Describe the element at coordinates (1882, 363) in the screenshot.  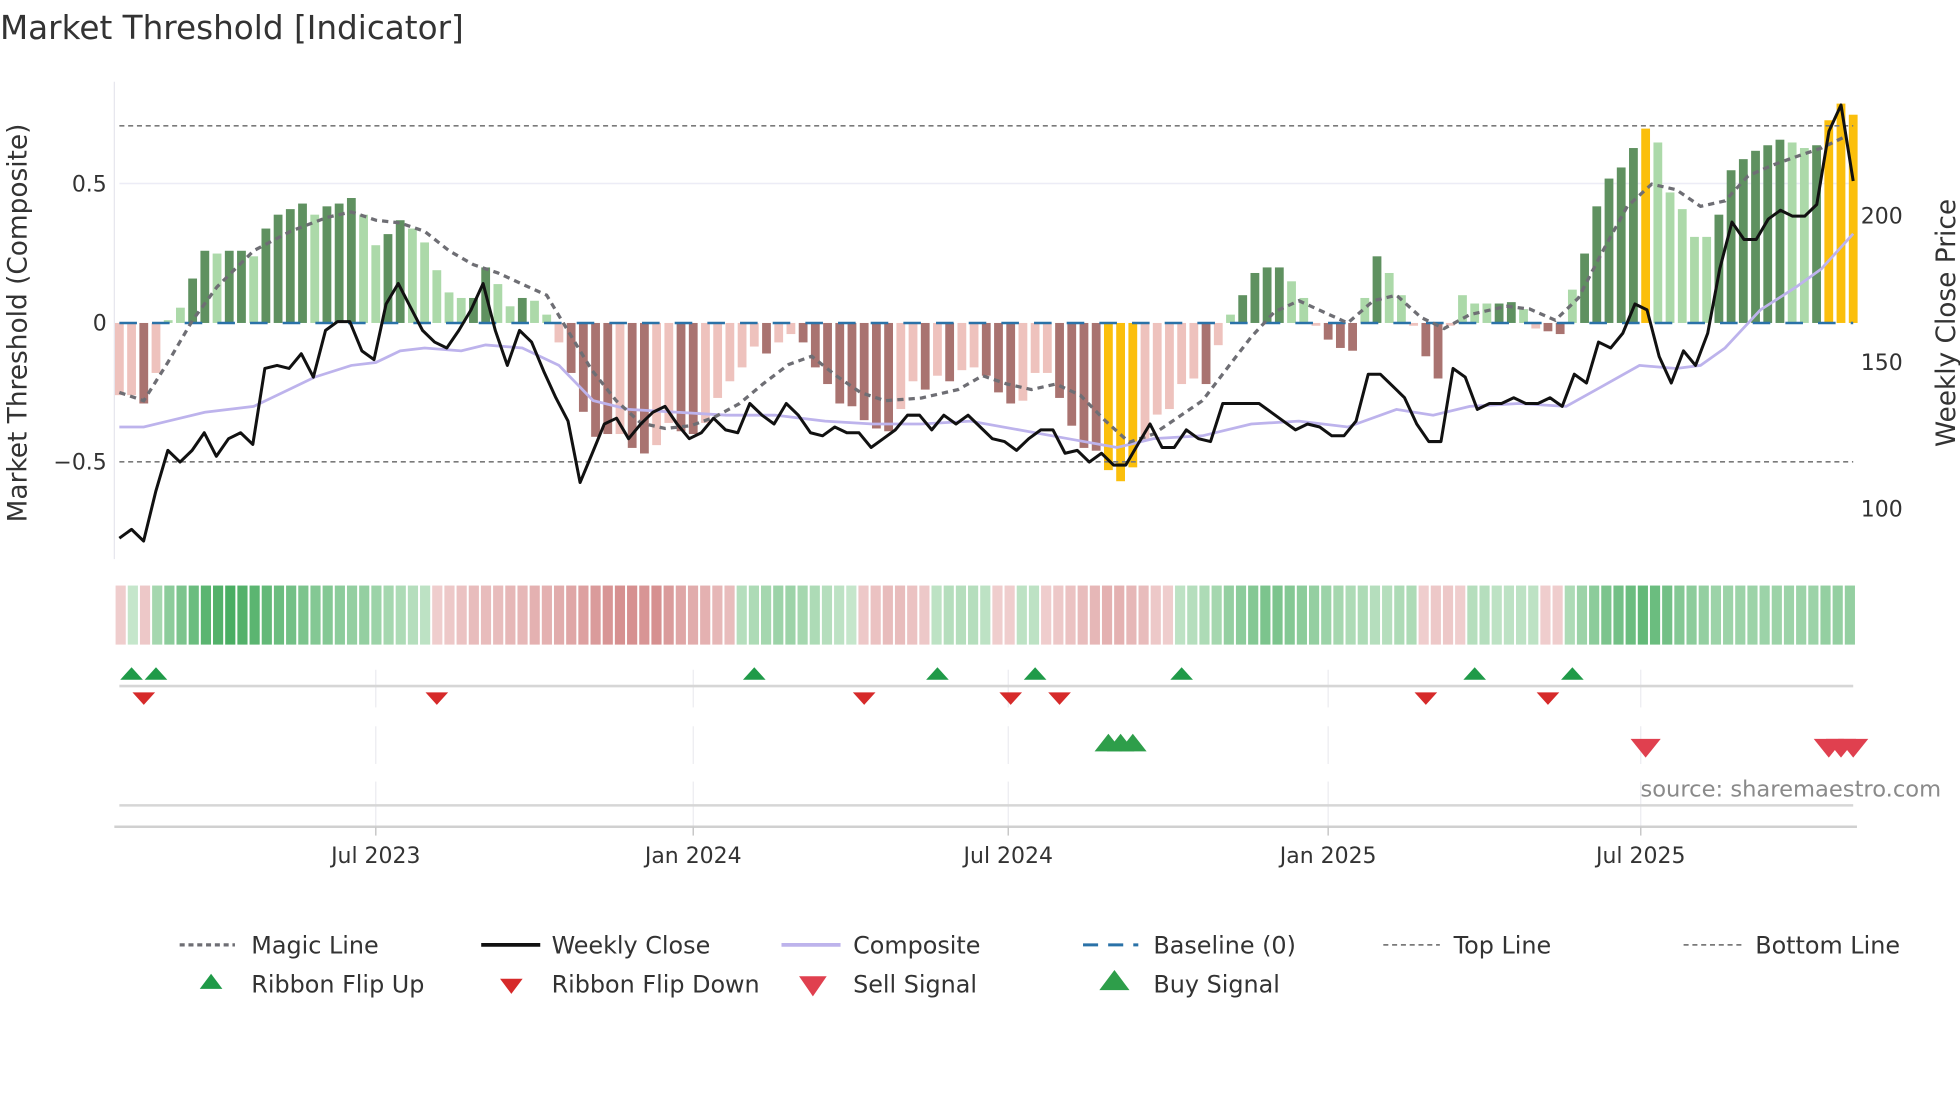
I see `right-y-tick-label: 150` at that location.